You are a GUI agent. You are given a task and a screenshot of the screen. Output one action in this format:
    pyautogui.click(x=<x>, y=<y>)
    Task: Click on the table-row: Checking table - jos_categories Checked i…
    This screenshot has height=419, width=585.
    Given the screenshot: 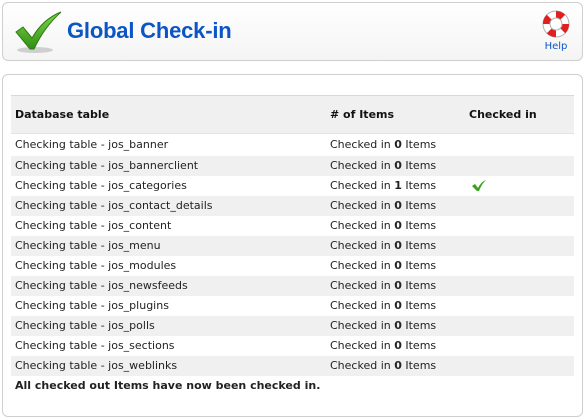 What is the action you would take?
    pyautogui.click(x=292, y=185)
    